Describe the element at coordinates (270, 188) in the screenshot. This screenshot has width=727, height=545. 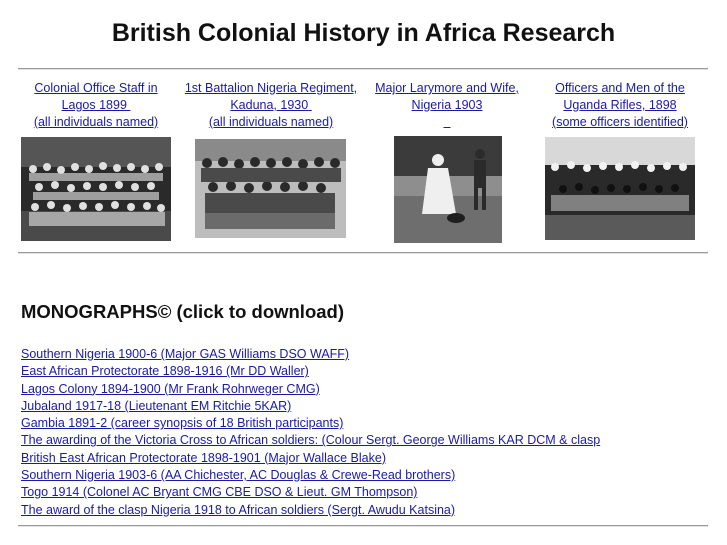
I see `photo-nigeria-regiment` at that location.